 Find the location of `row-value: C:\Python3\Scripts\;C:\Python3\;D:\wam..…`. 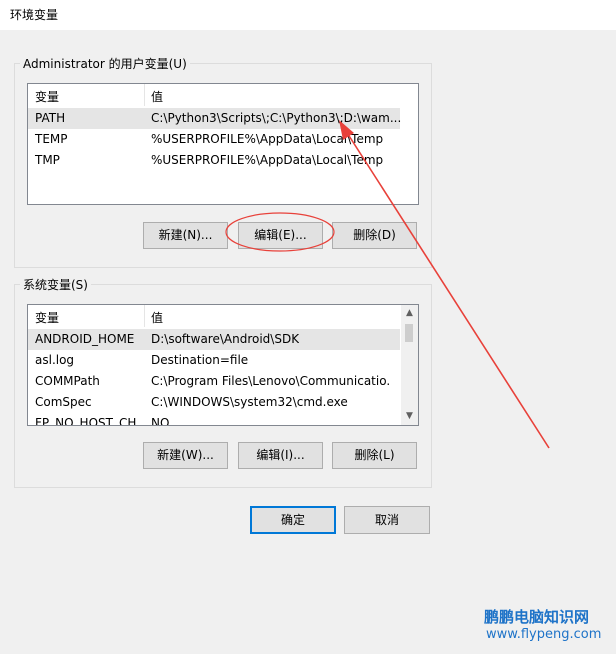

row-value: C:\Python3\Scripts\;C:\Python3\;D:\wam..… is located at coordinates (276, 118).